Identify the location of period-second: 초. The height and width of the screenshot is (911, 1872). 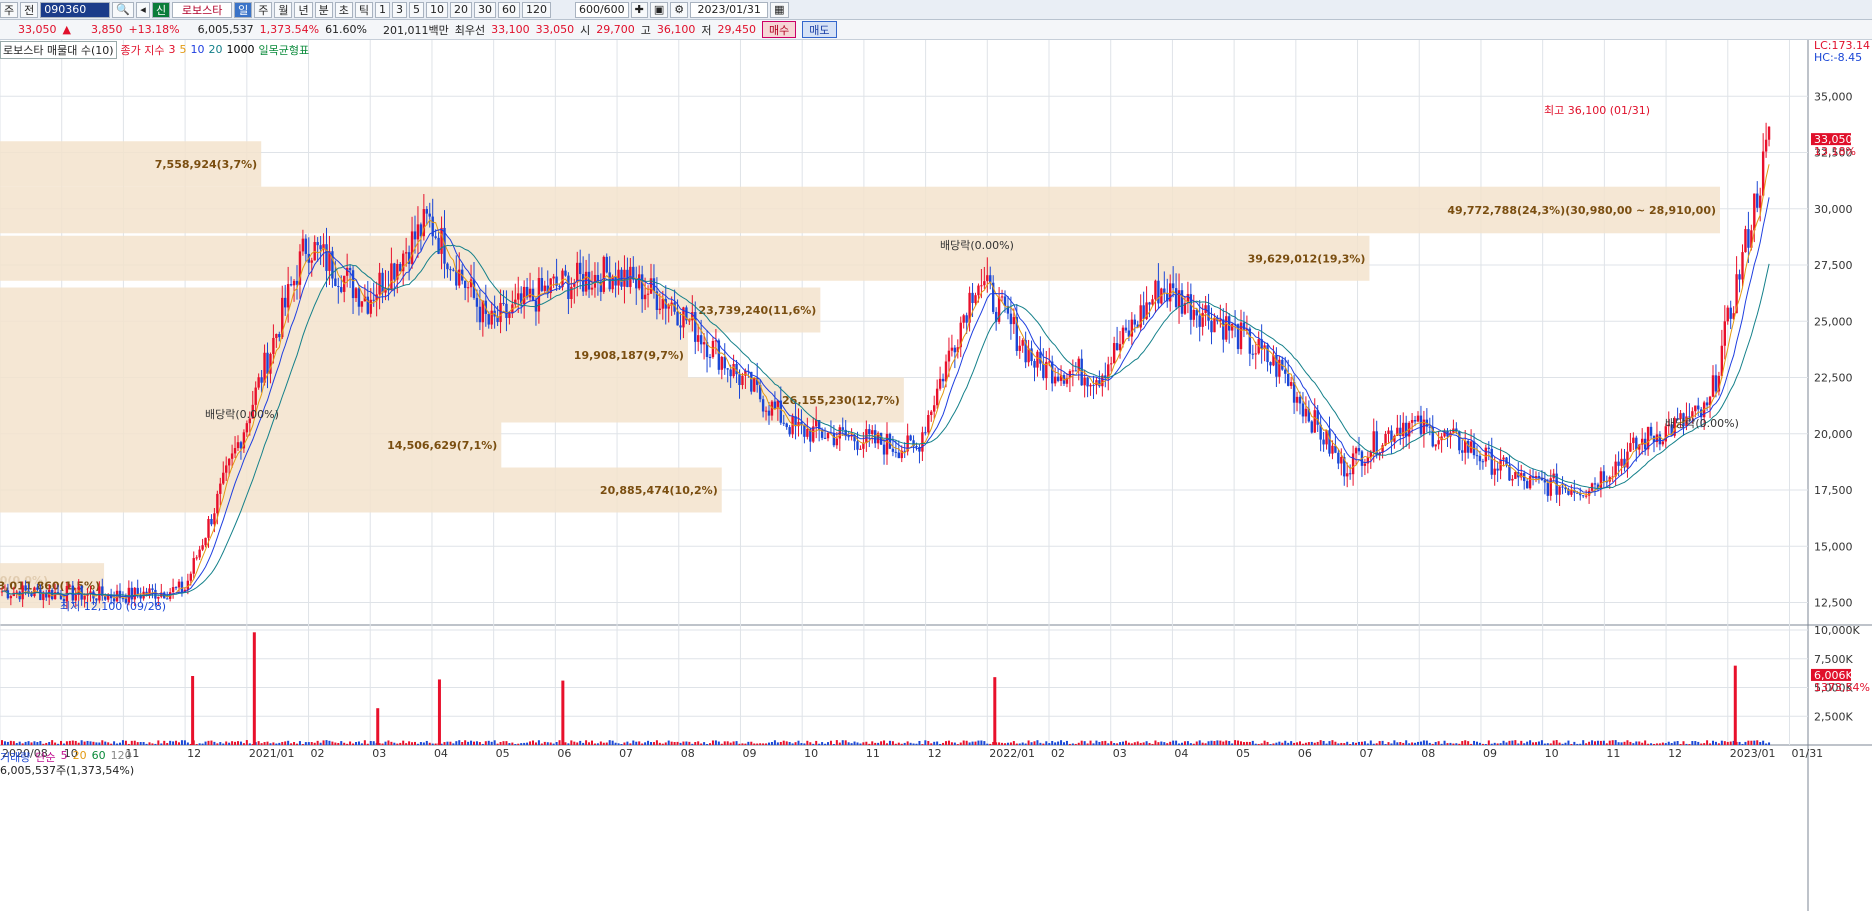
(343, 9).